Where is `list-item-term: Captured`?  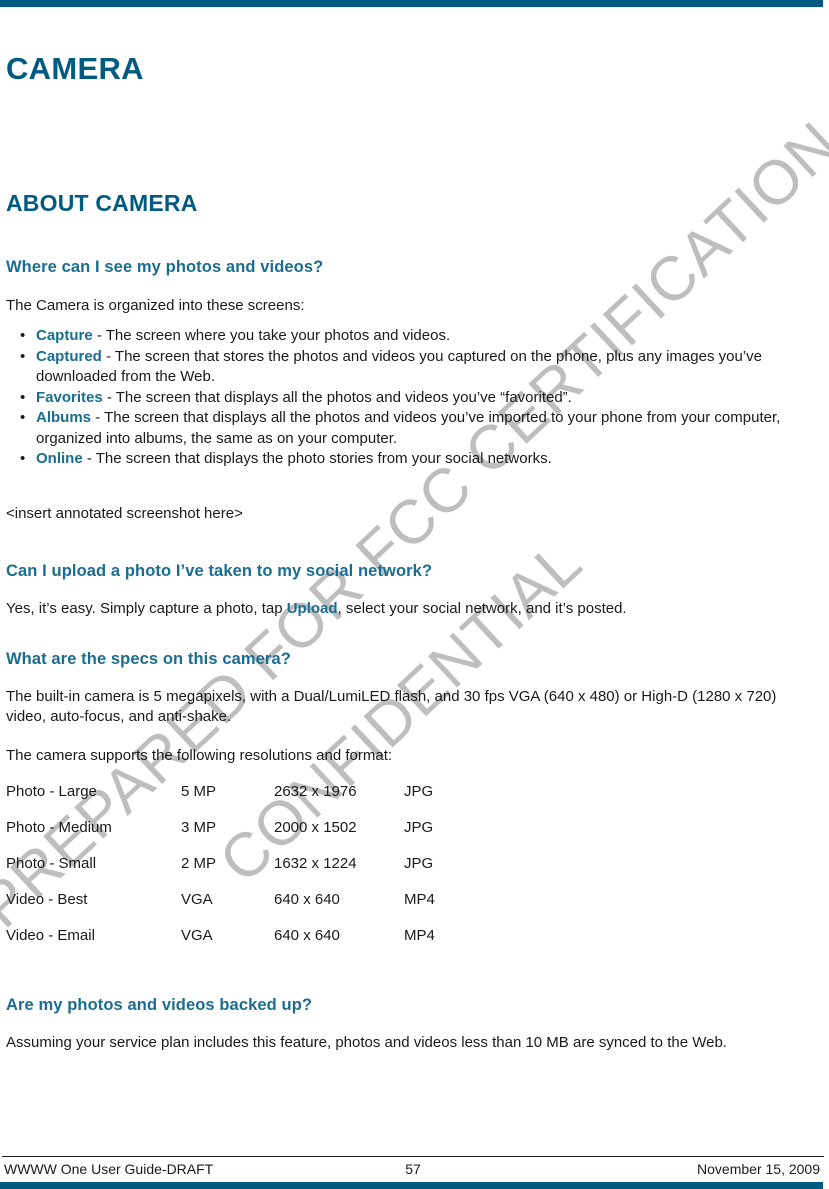 list-item-term: Captured is located at coordinates (69, 356).